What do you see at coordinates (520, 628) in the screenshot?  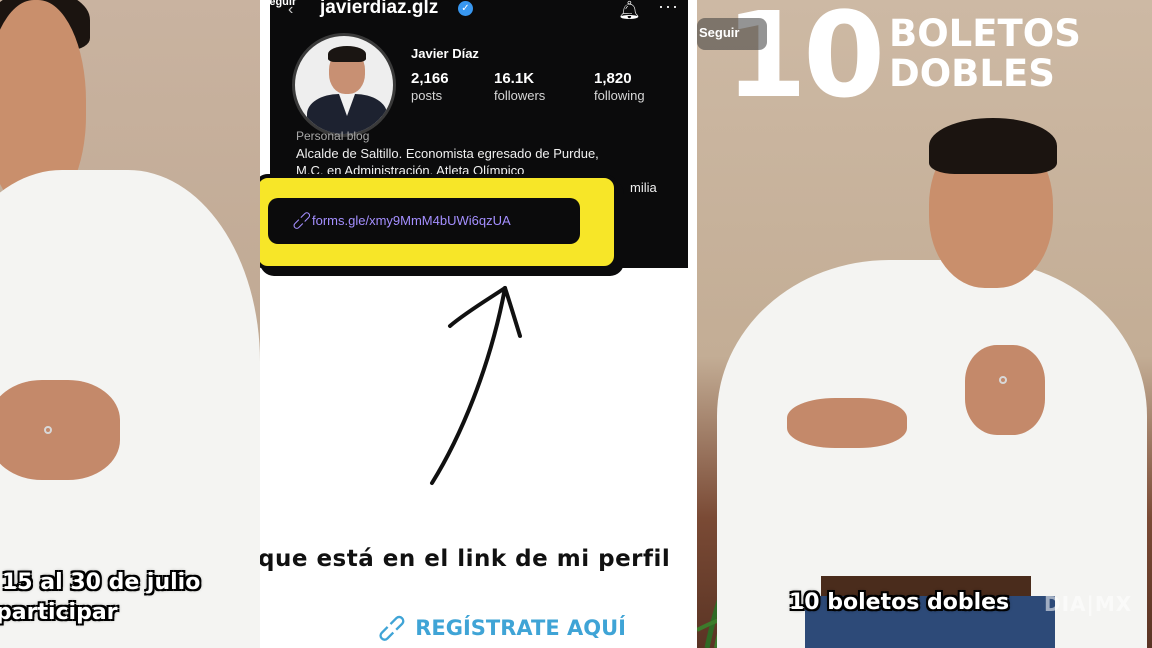 I see `register-link-label: REGÍSTRATE AQUÍ` at bounding box center [520, 628].